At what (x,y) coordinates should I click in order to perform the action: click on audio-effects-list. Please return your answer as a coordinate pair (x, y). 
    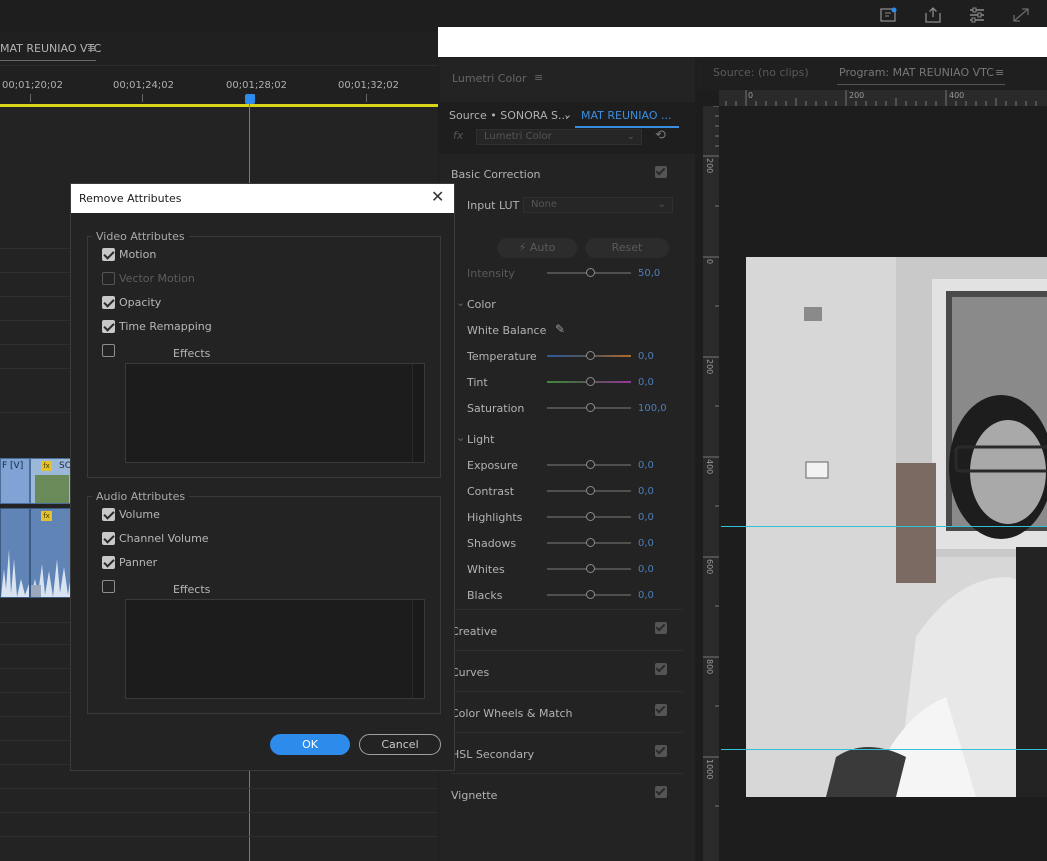
    Looking at the image, I should click on (275, 649).